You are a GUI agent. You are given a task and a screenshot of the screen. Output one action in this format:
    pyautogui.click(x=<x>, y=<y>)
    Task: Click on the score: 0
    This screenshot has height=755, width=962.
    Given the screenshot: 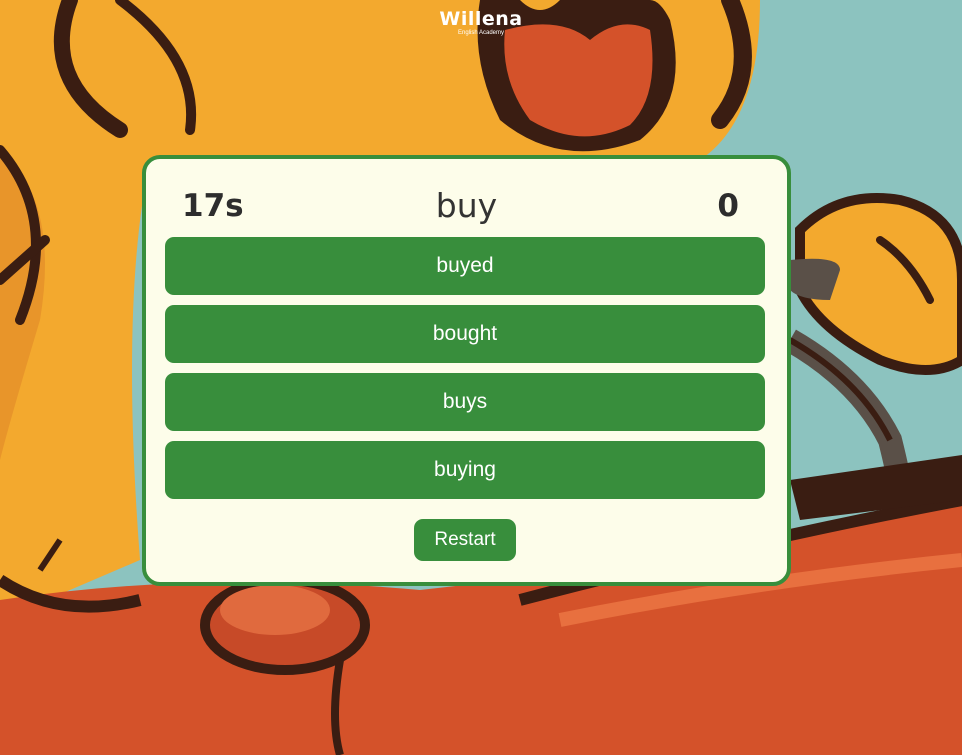 What is the action you would take?
    pyautogui.click(x=728, y=206)
    